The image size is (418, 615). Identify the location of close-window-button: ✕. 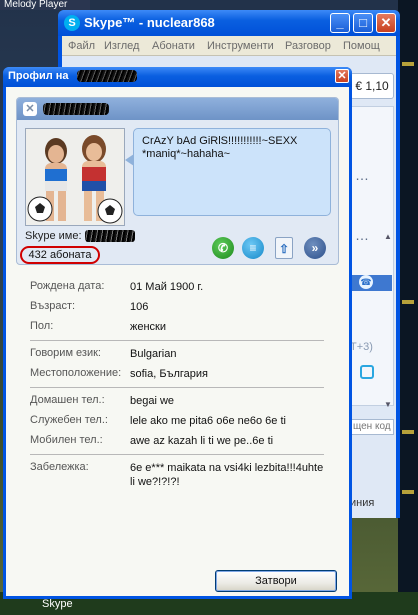
(386, 23).